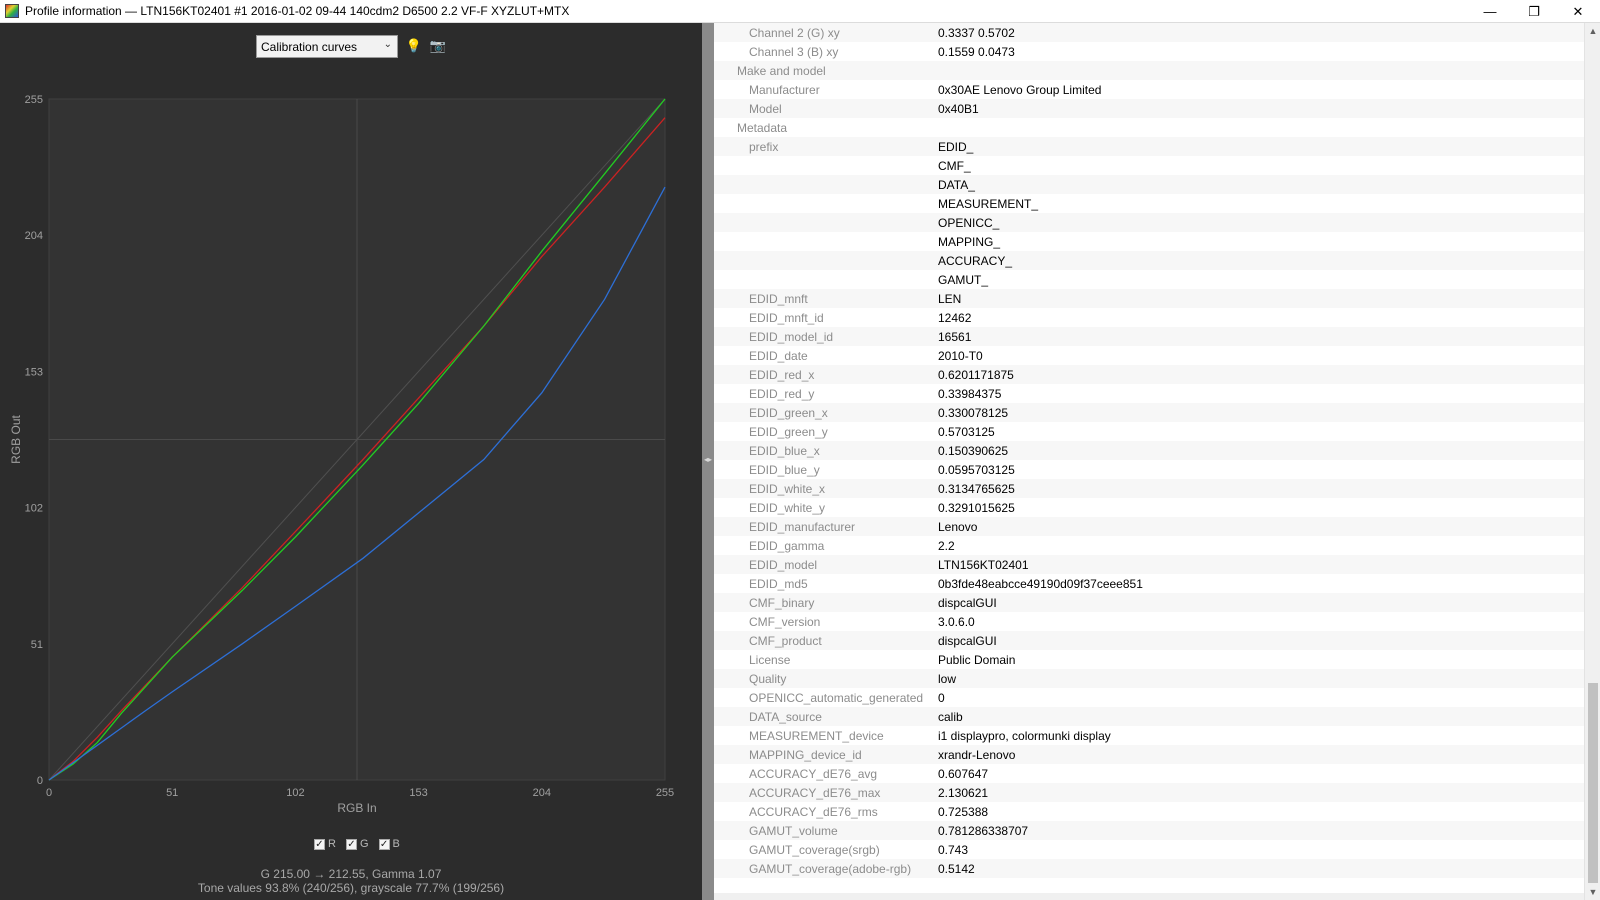  I want to click on info-value: 0, so click(1261, 697).